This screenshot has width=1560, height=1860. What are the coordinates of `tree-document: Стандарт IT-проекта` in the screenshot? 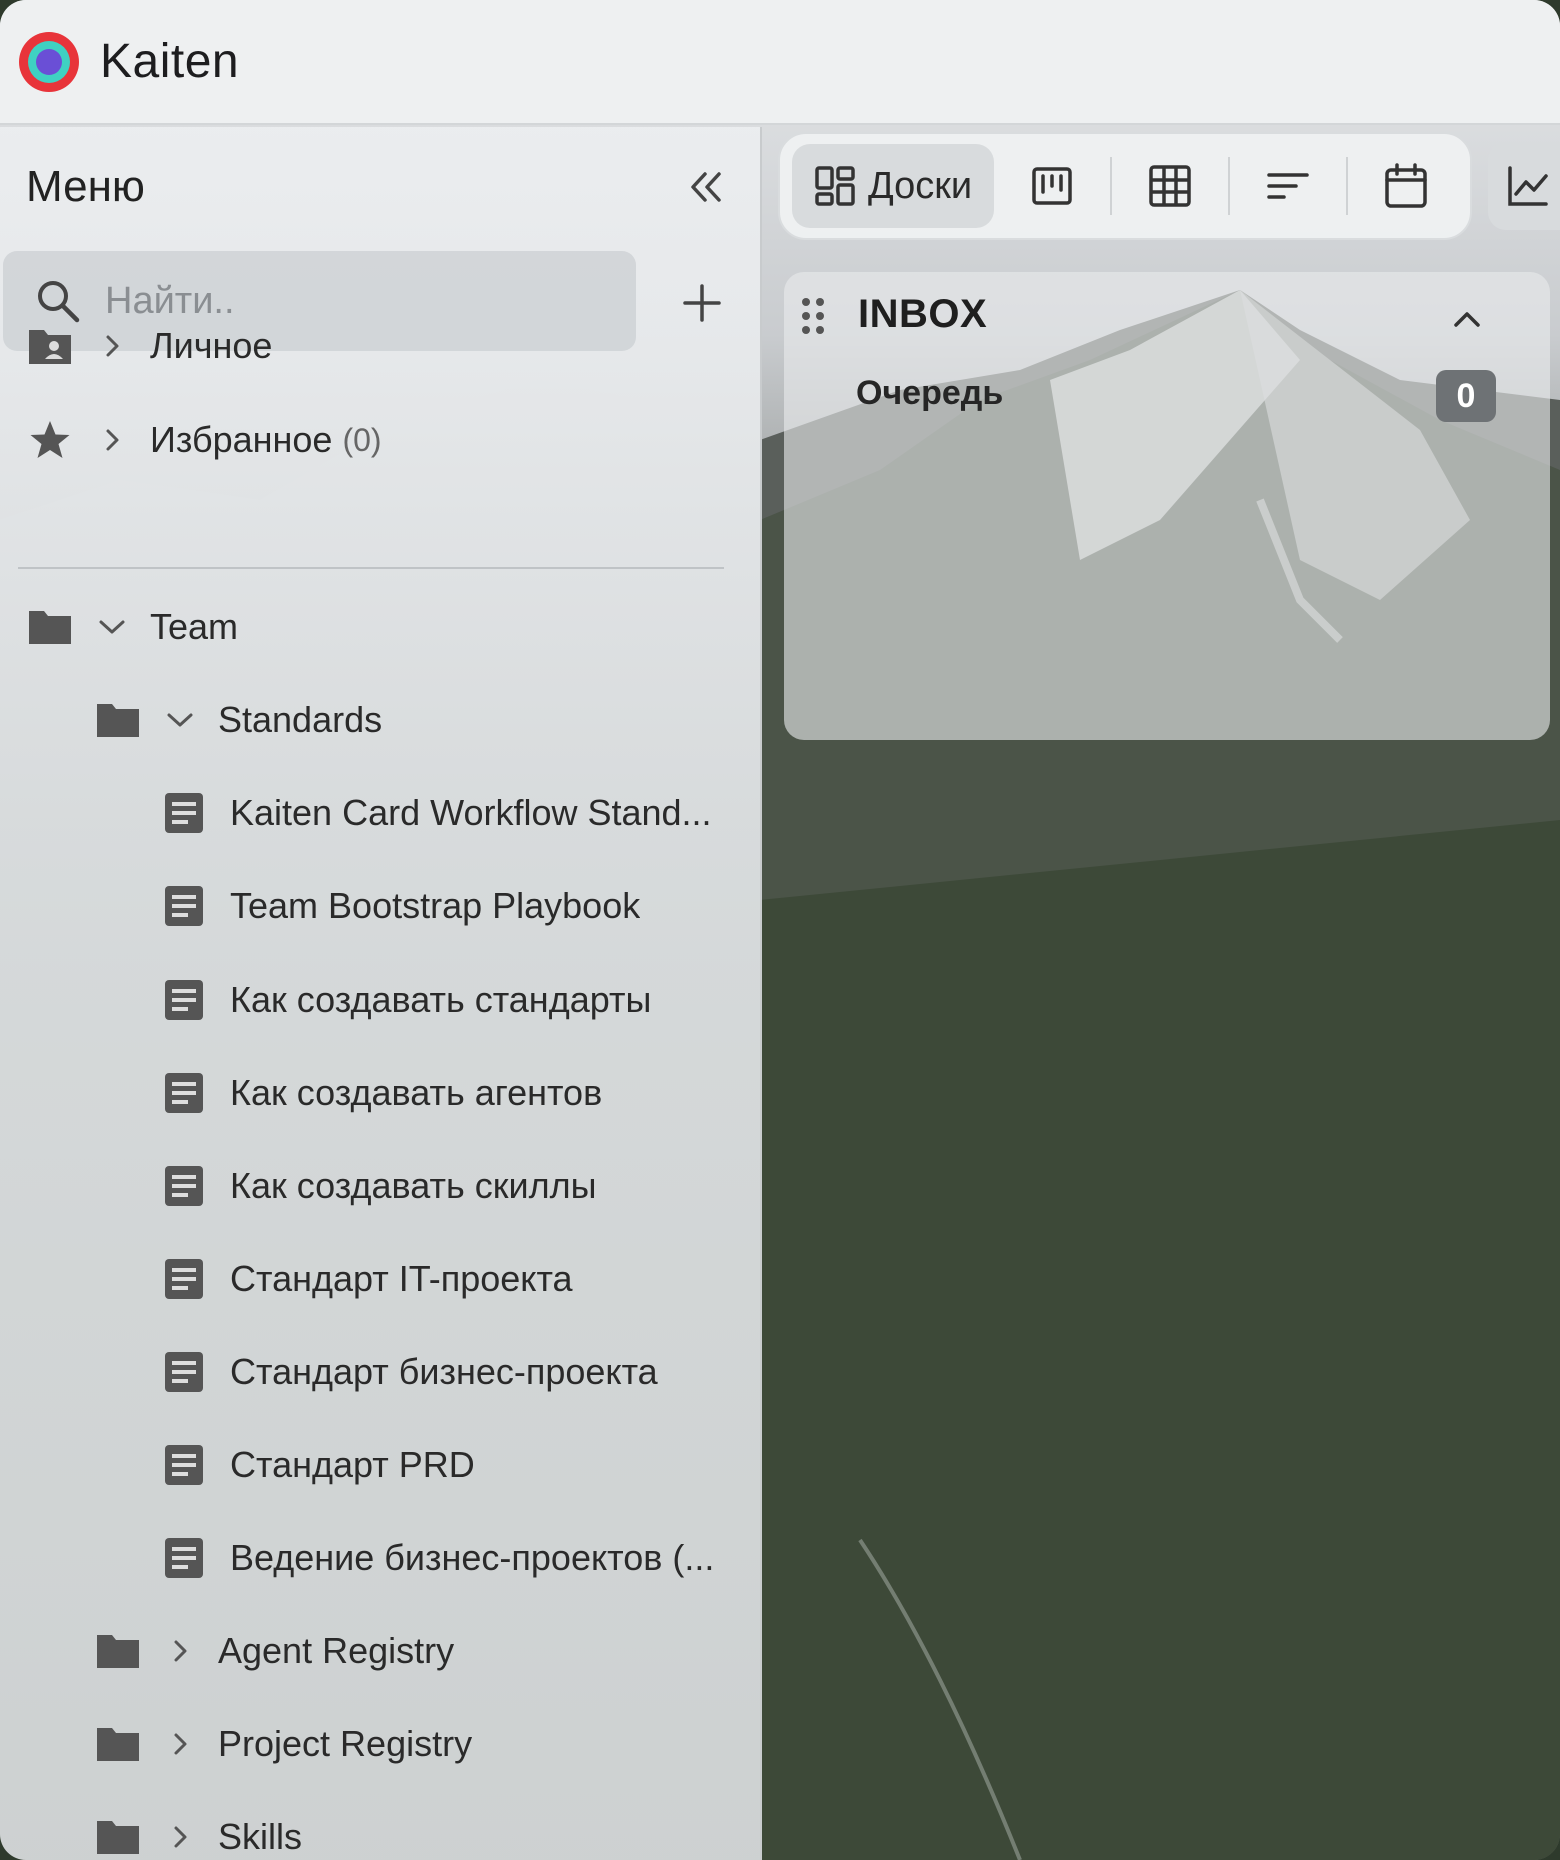 It's located at (440, 1279).